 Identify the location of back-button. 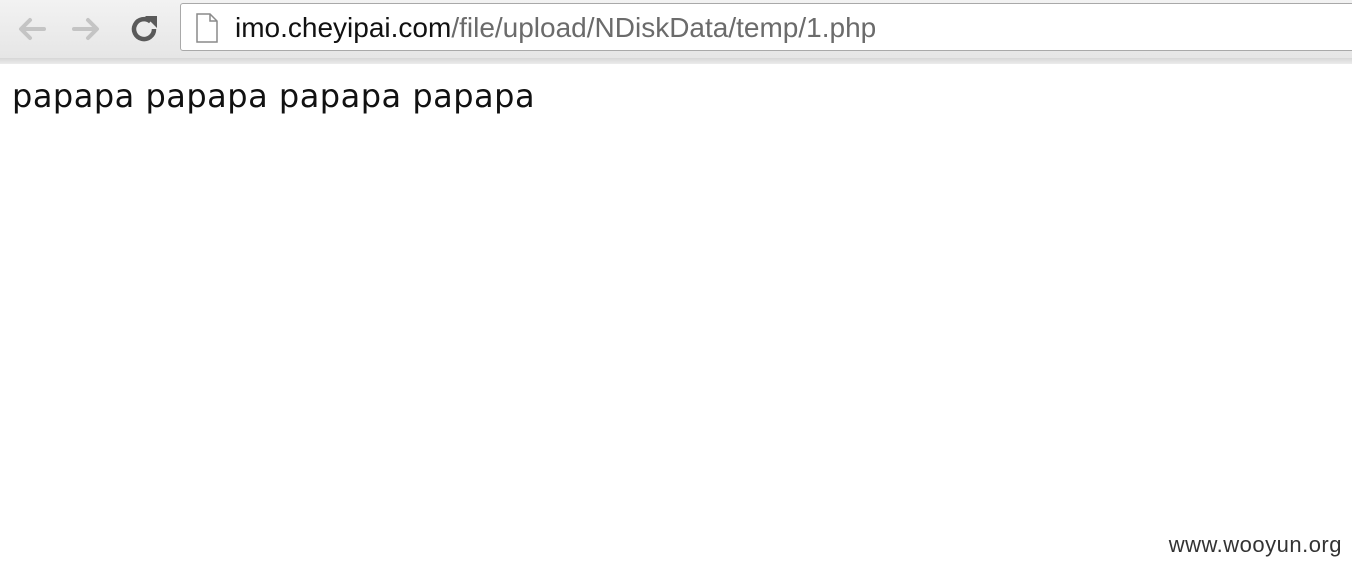
(32, 29).